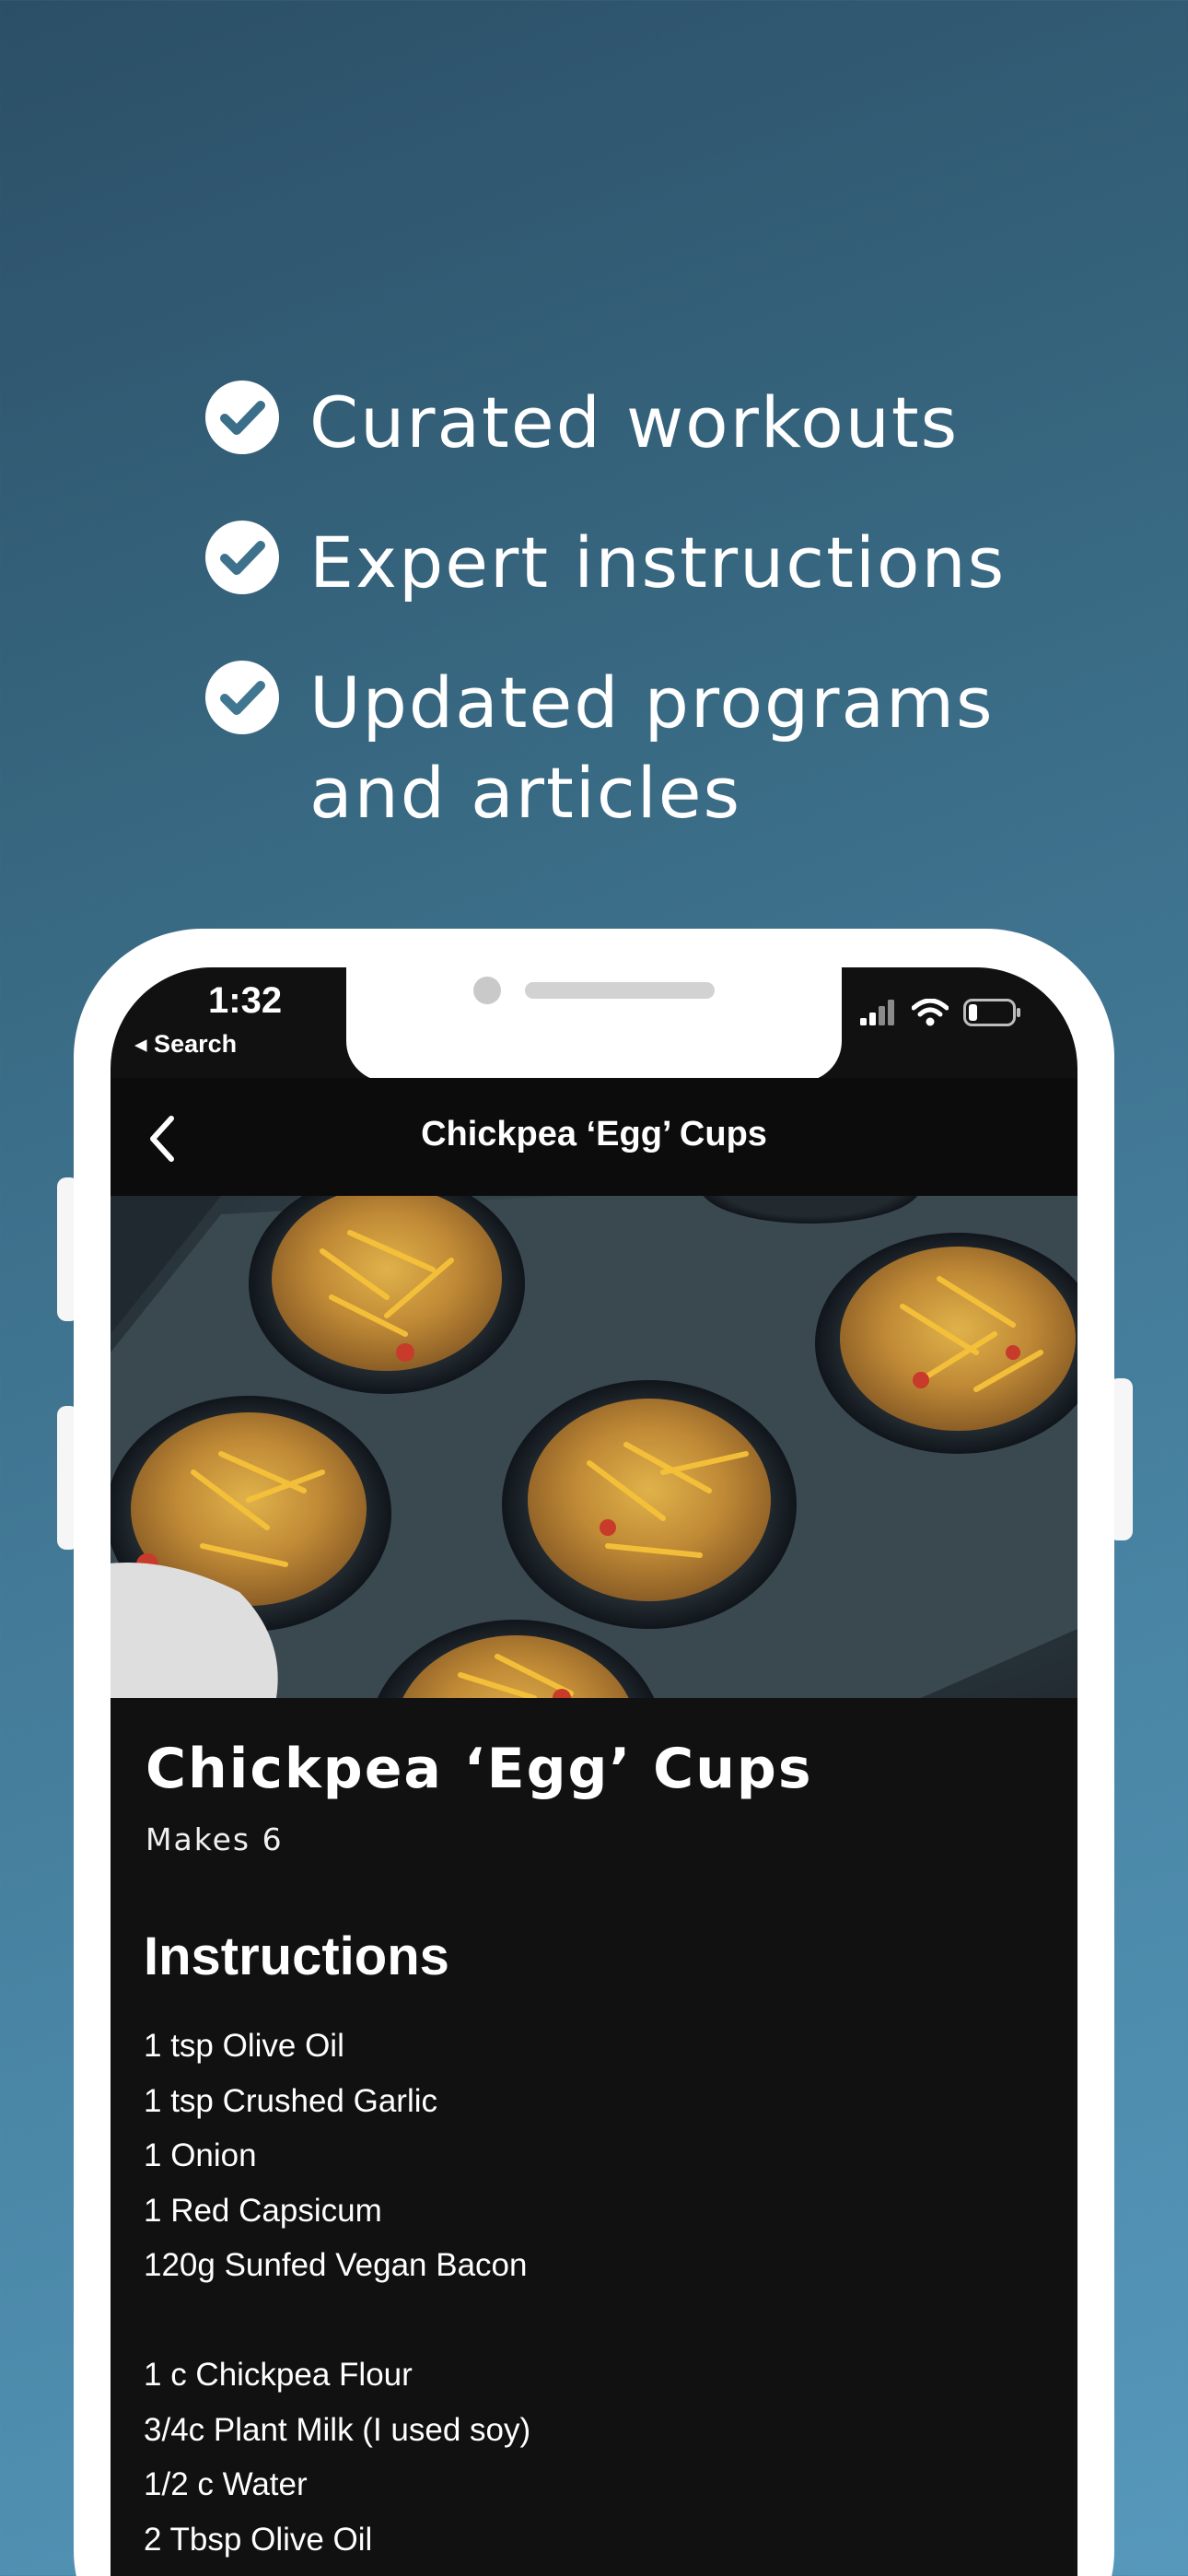  What do you see at coordinates (877, 1012) in the screenshot?
I see `signal-icon` at bounding box center [877, 1012].